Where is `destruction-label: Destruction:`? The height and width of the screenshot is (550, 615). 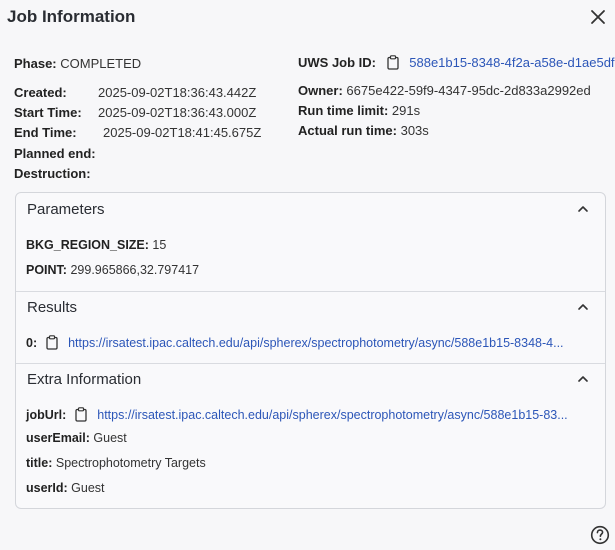 destruction-label: Destruction: is located at coordinates (52, 173).